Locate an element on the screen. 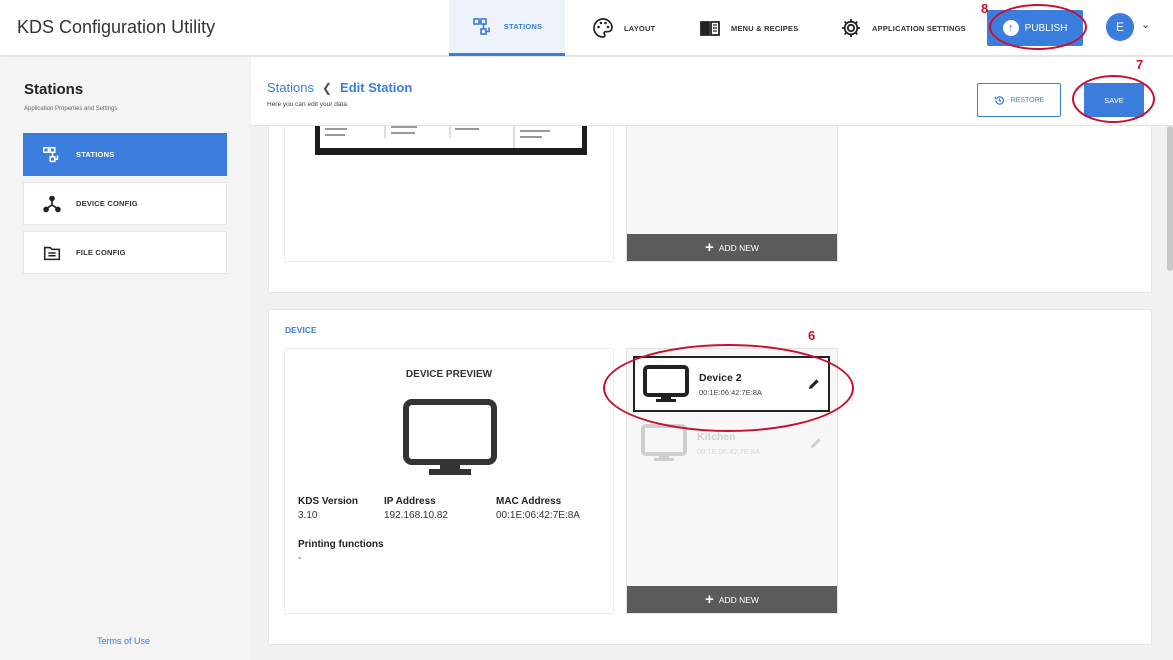 The height and width of the screenshot is (660, 1173). kds-version-value: 3.10 is located at coordinates (308, 515).